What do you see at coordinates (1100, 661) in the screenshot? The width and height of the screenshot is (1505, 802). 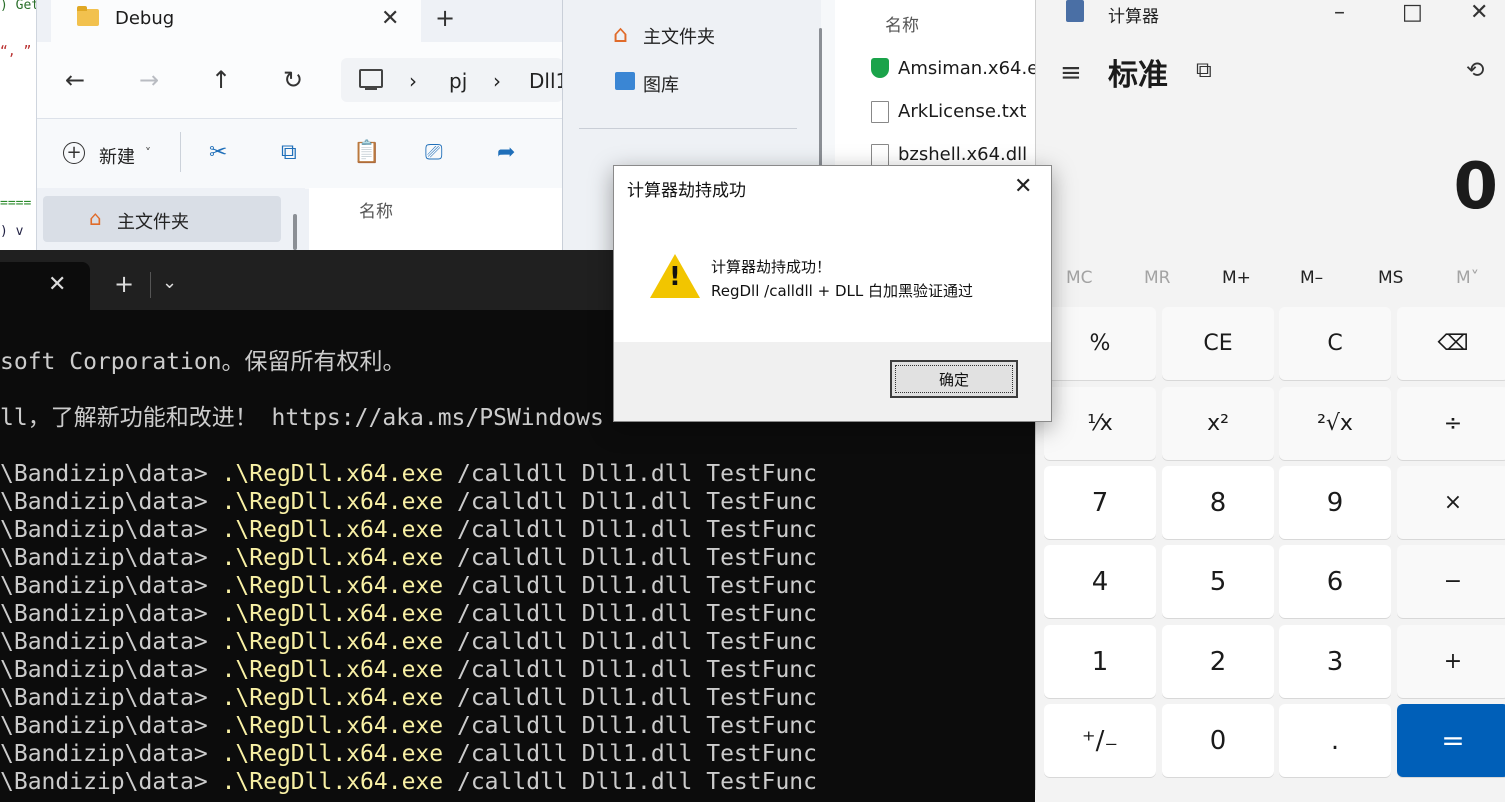 I see `calc-key: 1` at bounding box center [1100, 661].